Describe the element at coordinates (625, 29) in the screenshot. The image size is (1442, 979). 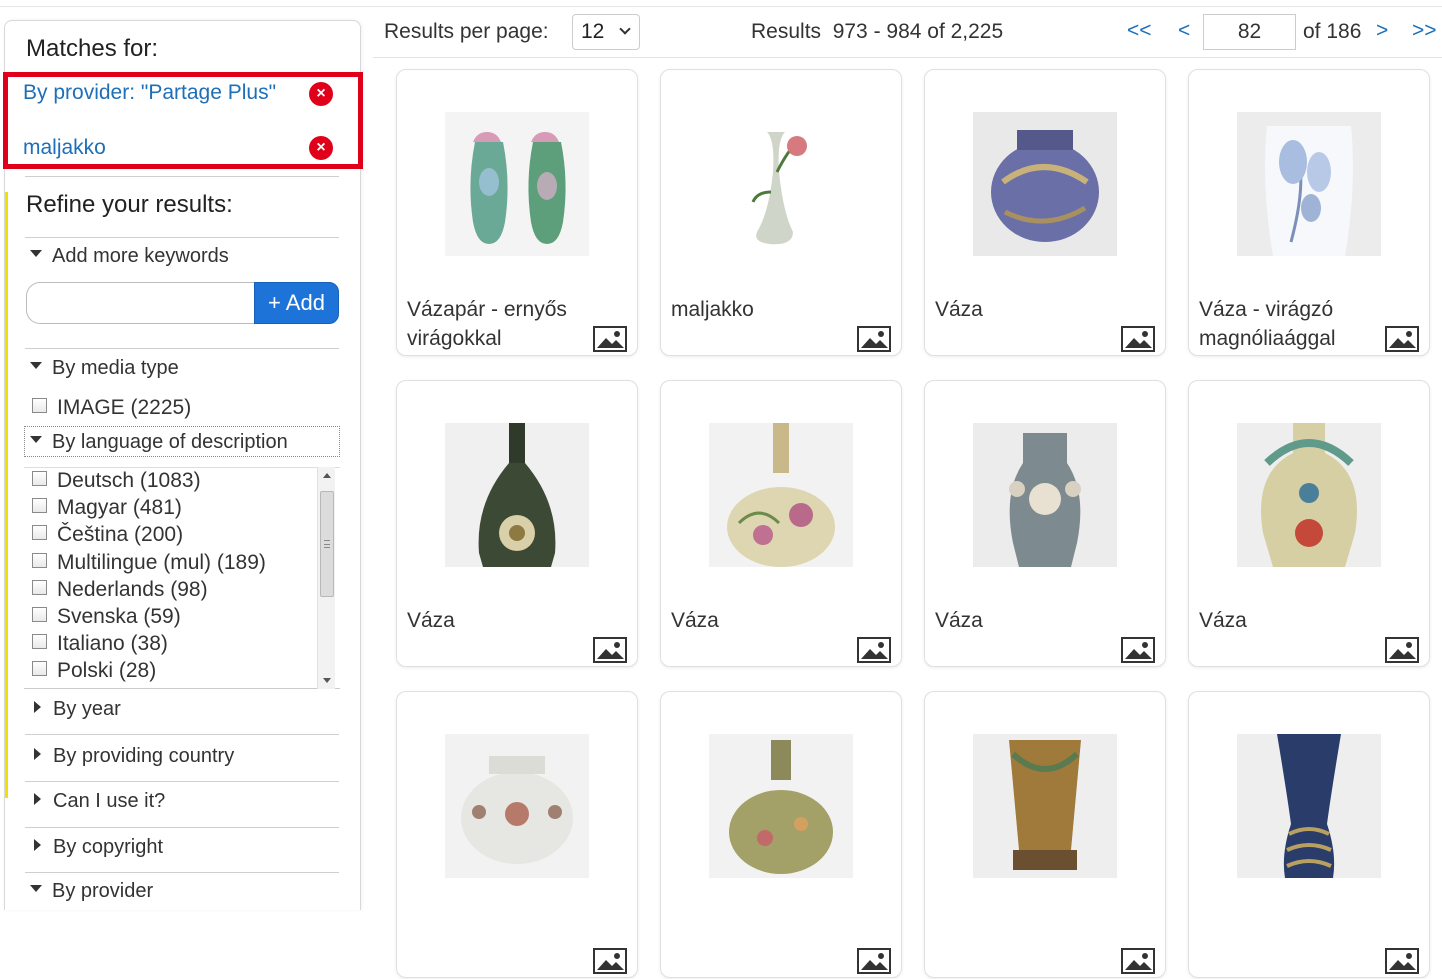
I see `chevron-down-icon` at that location.